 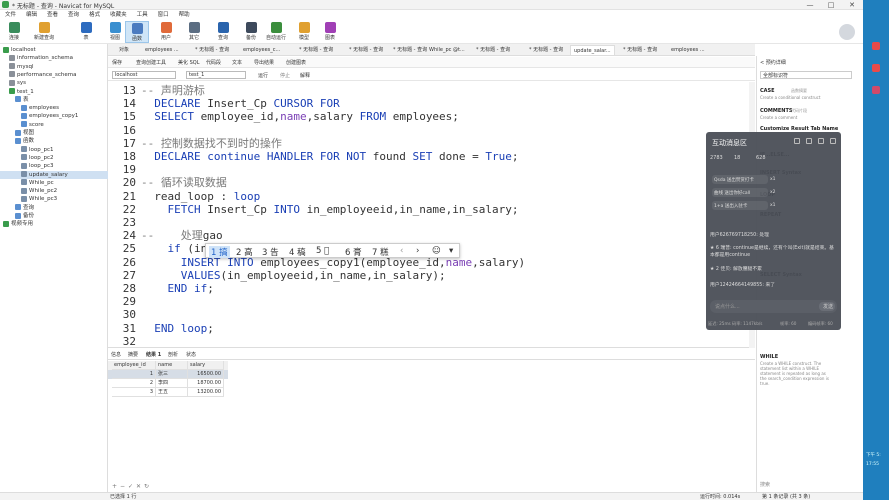 I want to click on tree-item: score, so click(x=54, y=125).